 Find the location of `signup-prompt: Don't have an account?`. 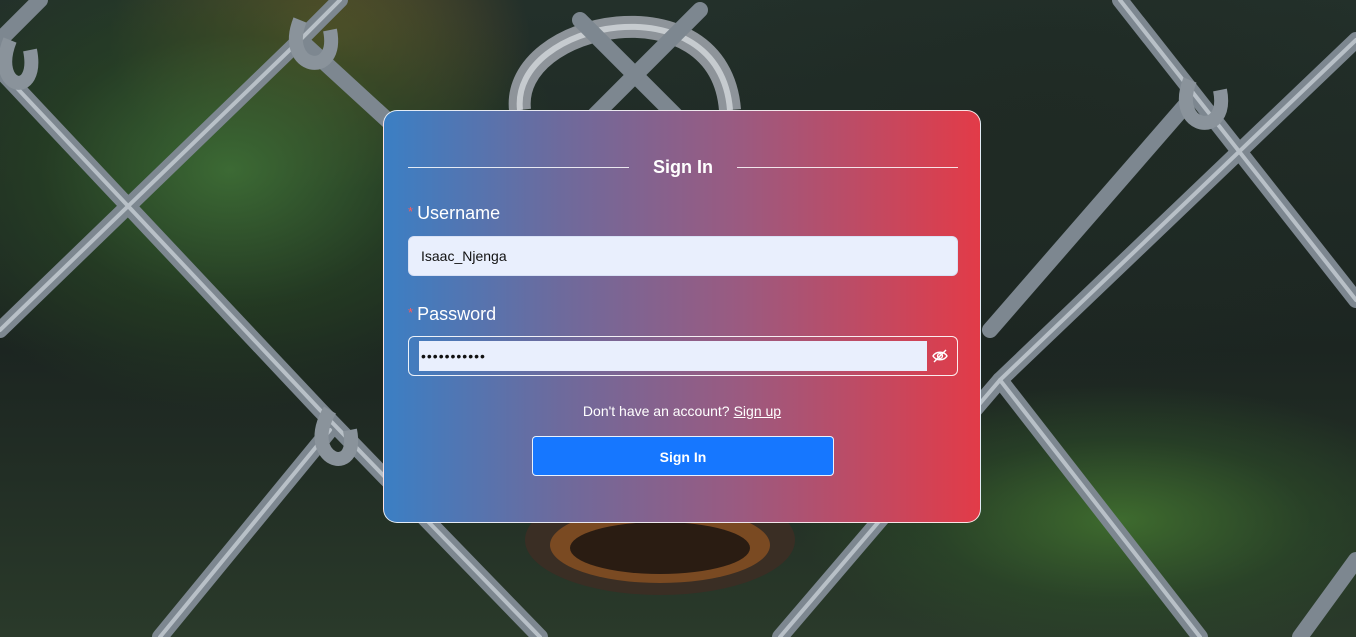

signup-prompt: Don't have an account? is located at coordinates (656, 411).